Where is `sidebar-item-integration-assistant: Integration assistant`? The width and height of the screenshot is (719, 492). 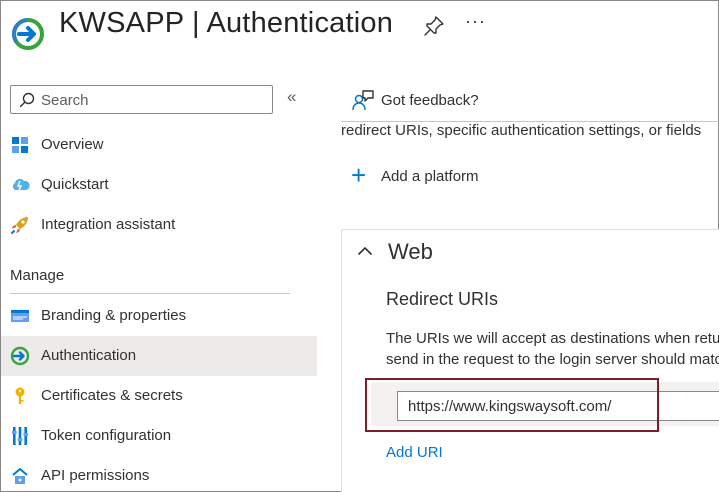 sidebar-item-integration-assistant: Integration assistant is located at coordinates (159, 225).